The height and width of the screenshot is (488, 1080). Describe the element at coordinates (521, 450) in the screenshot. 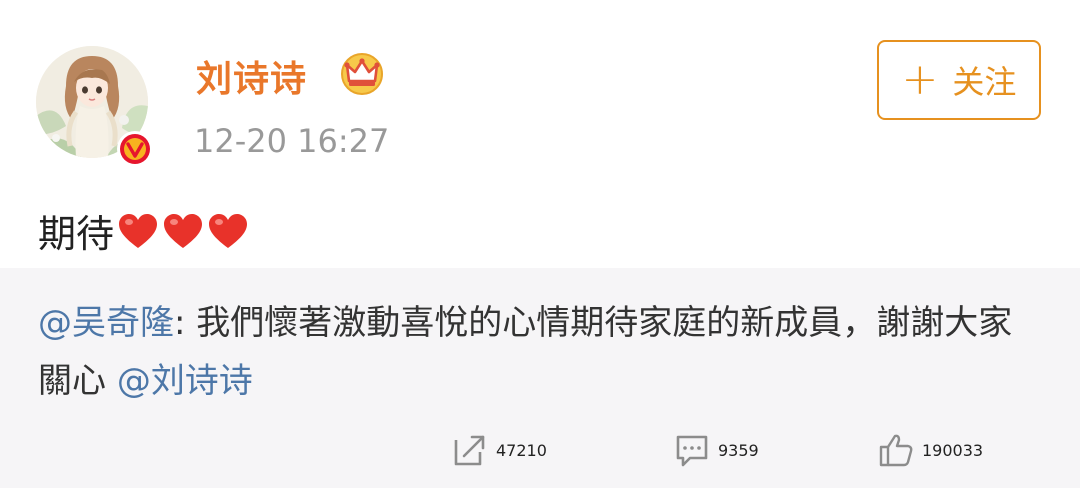

I see `repost-count: 47210` at that location.